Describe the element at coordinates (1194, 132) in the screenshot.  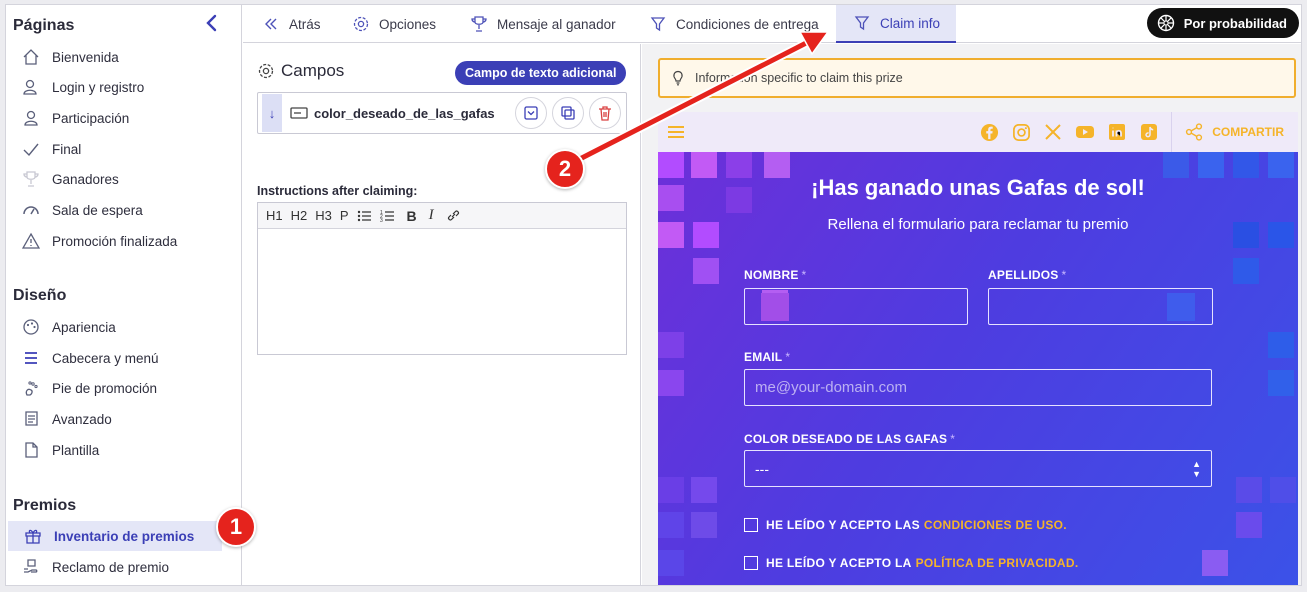
I see `share-icon` at that location.